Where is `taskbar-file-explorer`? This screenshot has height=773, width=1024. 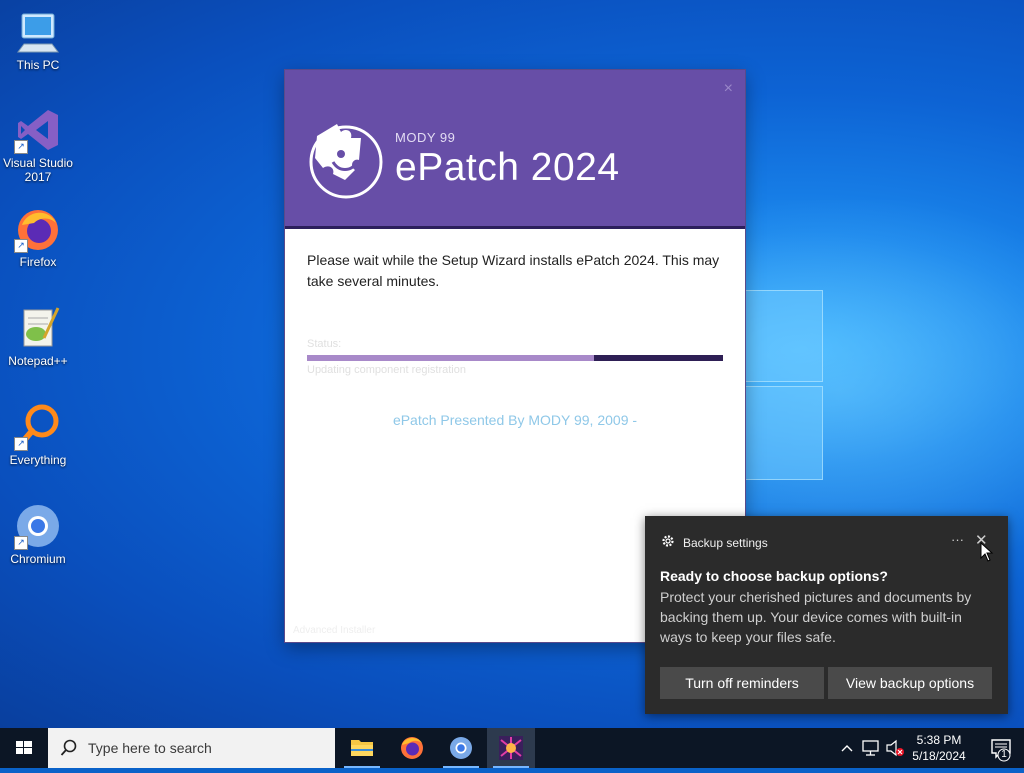
taskbar-file-explorer is located at coordinates (362, 748).